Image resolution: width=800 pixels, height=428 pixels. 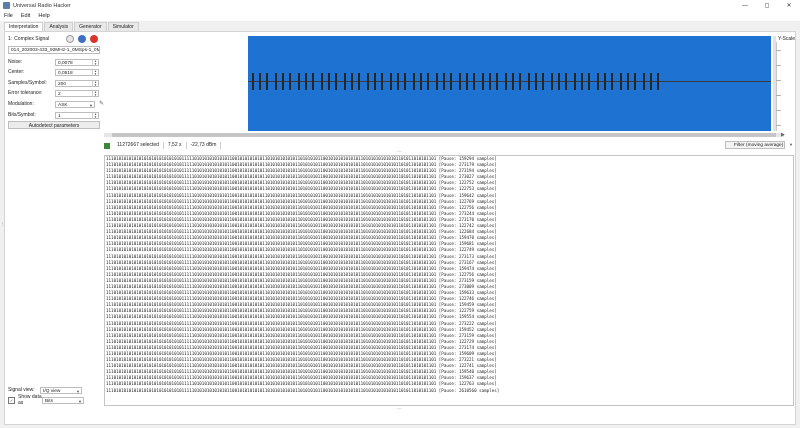 What do you see at coordinates (77, 83) in the screenshot?
I see `samples-symbol-spinbox: 200 ▲ ▼` at bounding box center [77, 83].